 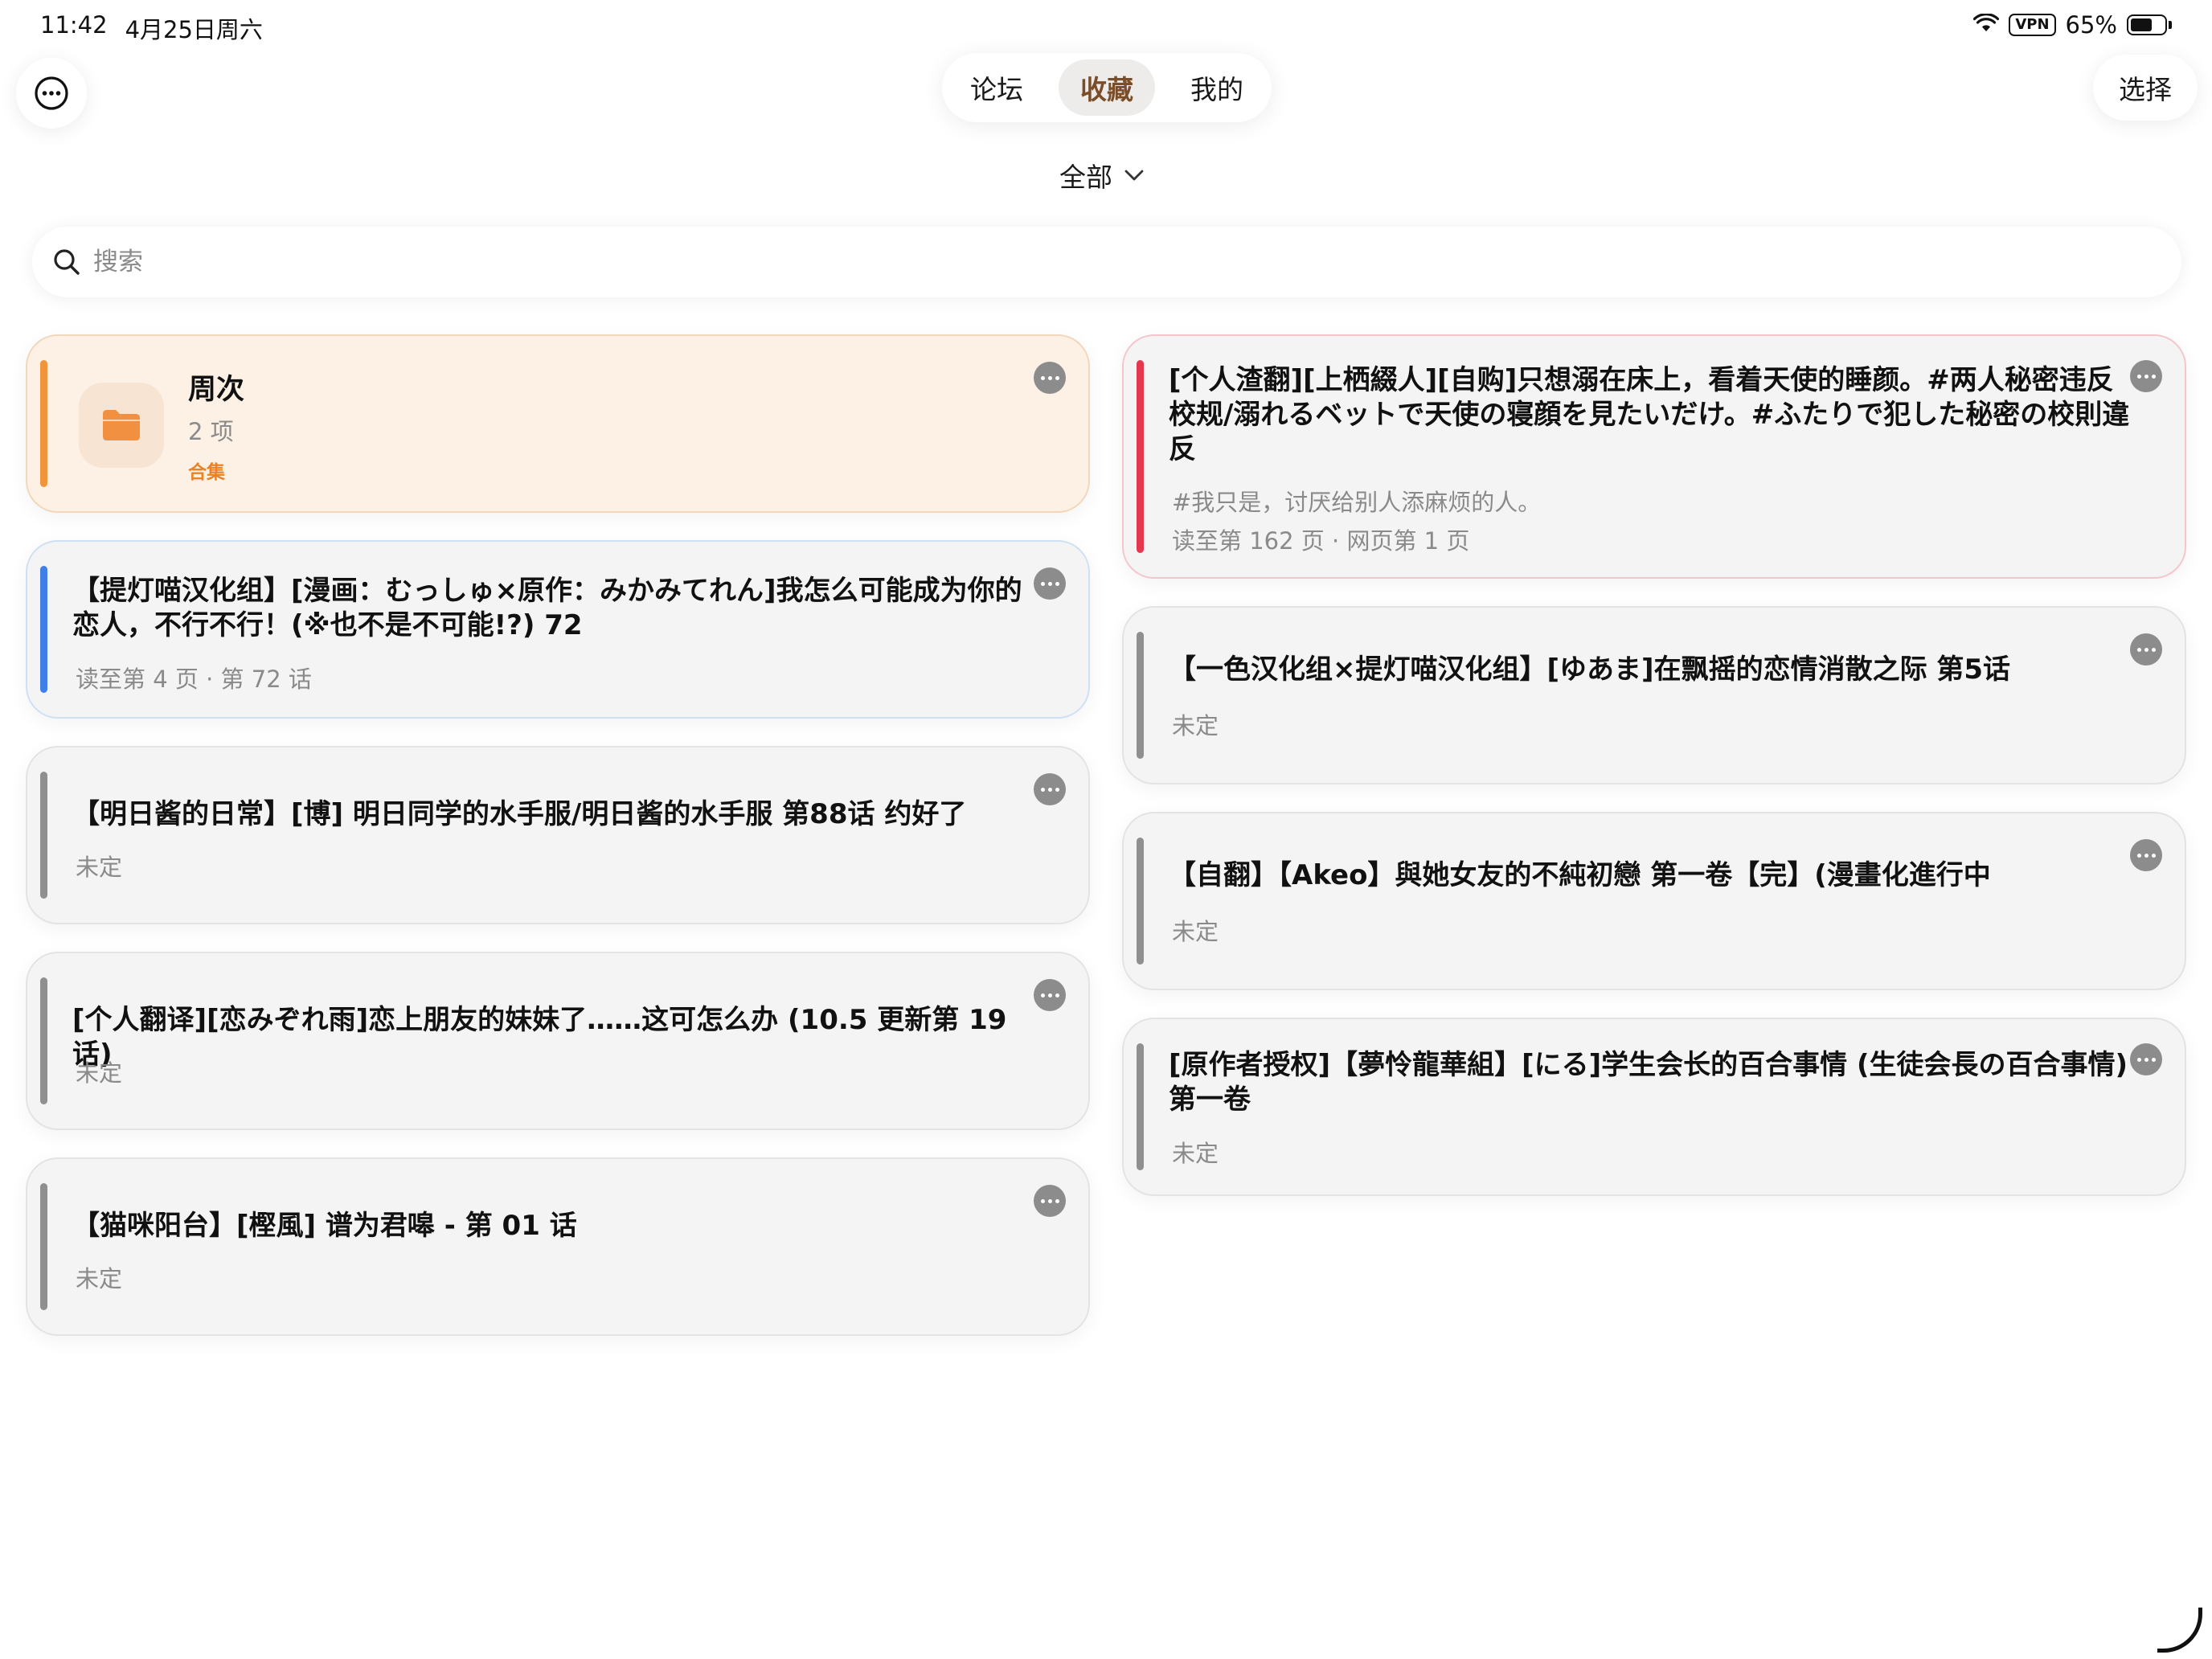 I want to click on ellipsis-circle-icon, so click(x=51, y=93).